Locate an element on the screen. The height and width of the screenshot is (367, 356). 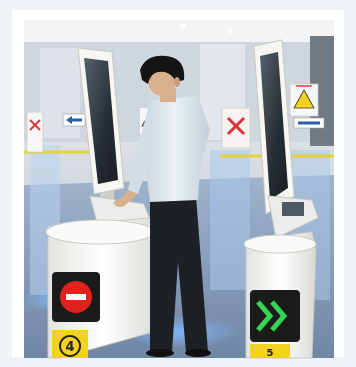
glass-barrier is located at coordinates (230, 220).